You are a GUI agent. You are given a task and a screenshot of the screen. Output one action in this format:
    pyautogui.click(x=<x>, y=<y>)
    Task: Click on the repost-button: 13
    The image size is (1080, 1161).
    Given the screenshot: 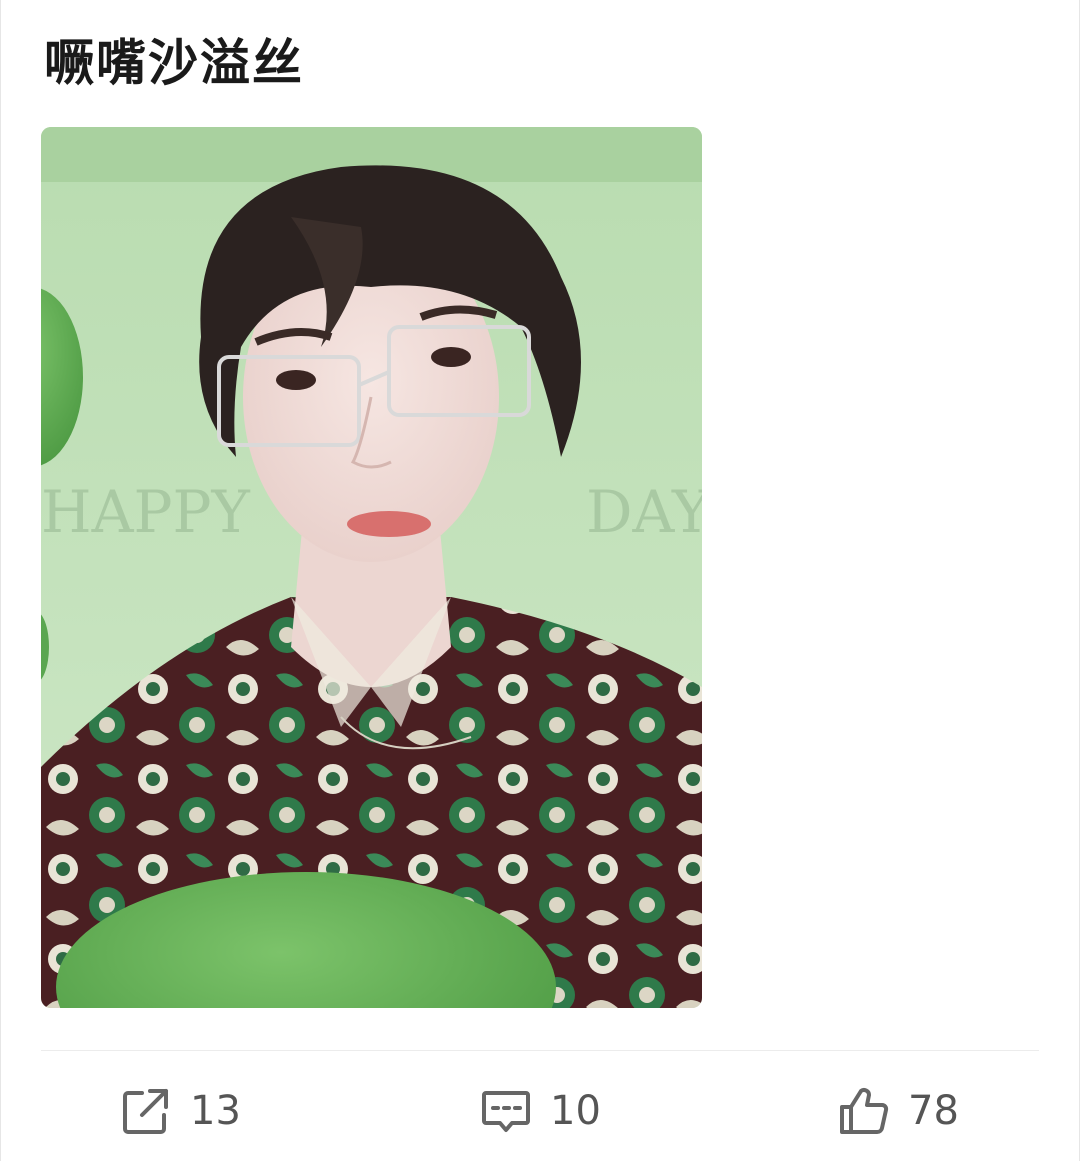 What is the action you would take?
    pyautogui.click(x=180, y=1111)
    